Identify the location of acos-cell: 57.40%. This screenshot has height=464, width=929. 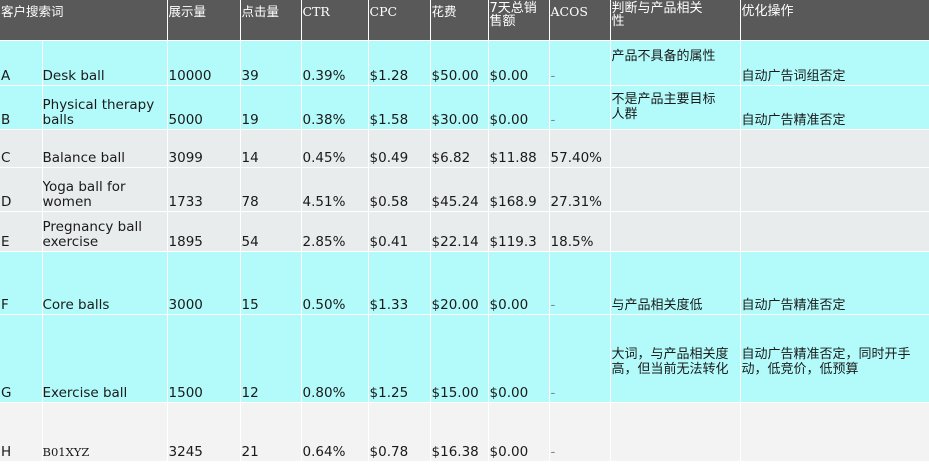
(580, 148).